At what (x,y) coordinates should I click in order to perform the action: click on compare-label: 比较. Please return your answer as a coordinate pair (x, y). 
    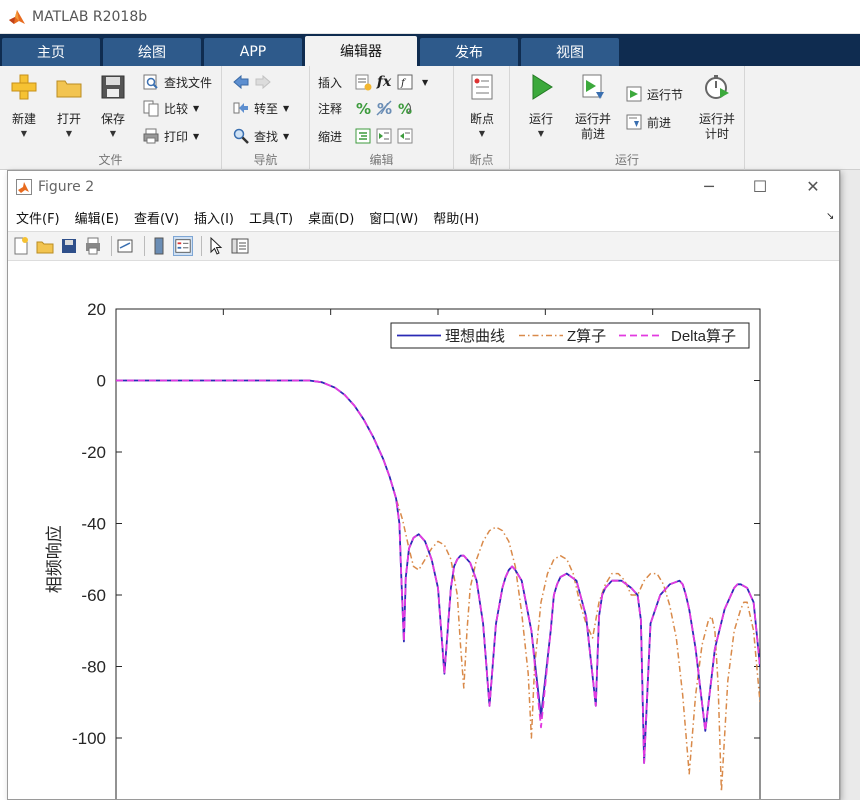
    Looking at the image, I should click on (176, 108).